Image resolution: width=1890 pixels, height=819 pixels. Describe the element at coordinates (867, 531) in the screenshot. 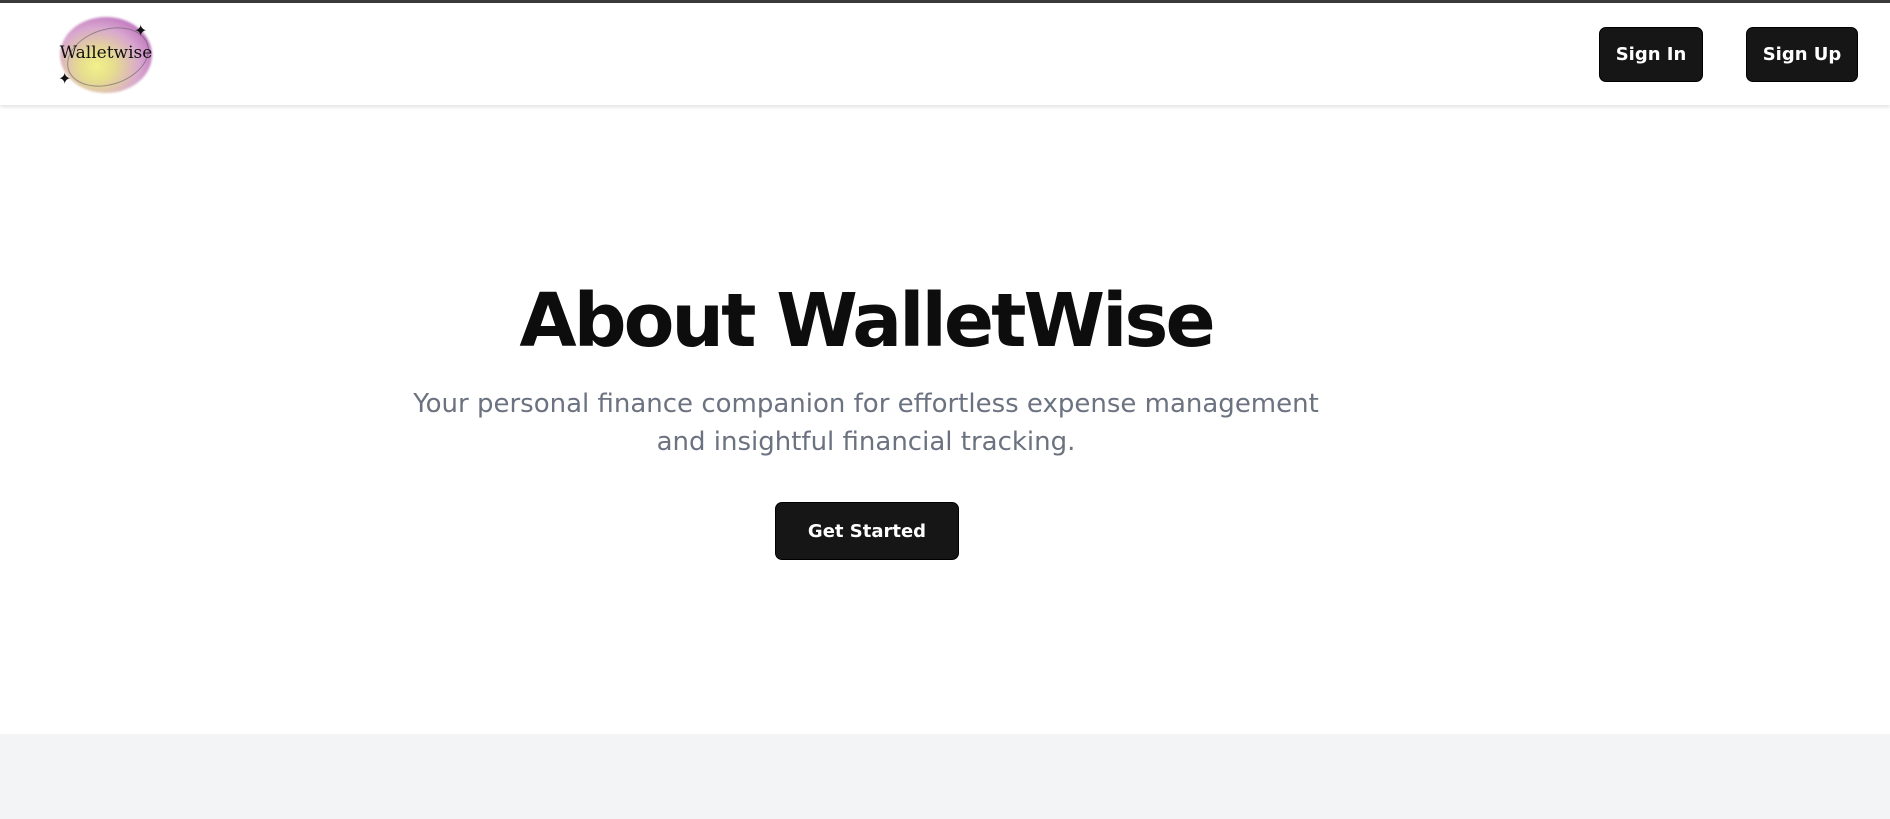

I see `get-started-button: Get Started` at that location.